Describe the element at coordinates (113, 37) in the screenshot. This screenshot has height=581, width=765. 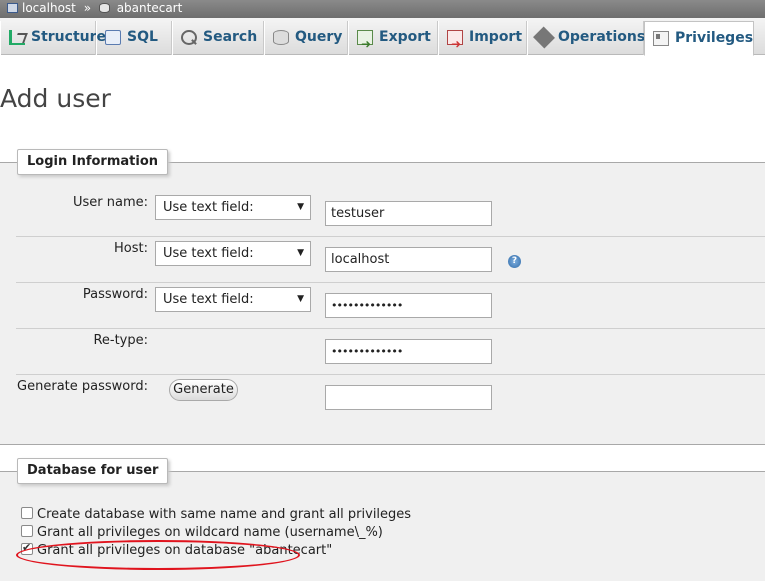
I see `sql-icon` at that location.